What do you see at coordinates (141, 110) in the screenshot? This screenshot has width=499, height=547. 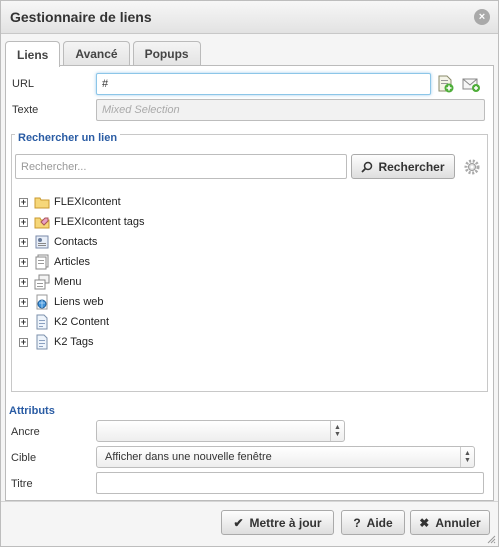 I see `text-placeholder: Mixed Selection` at bounding box center [141, 110].